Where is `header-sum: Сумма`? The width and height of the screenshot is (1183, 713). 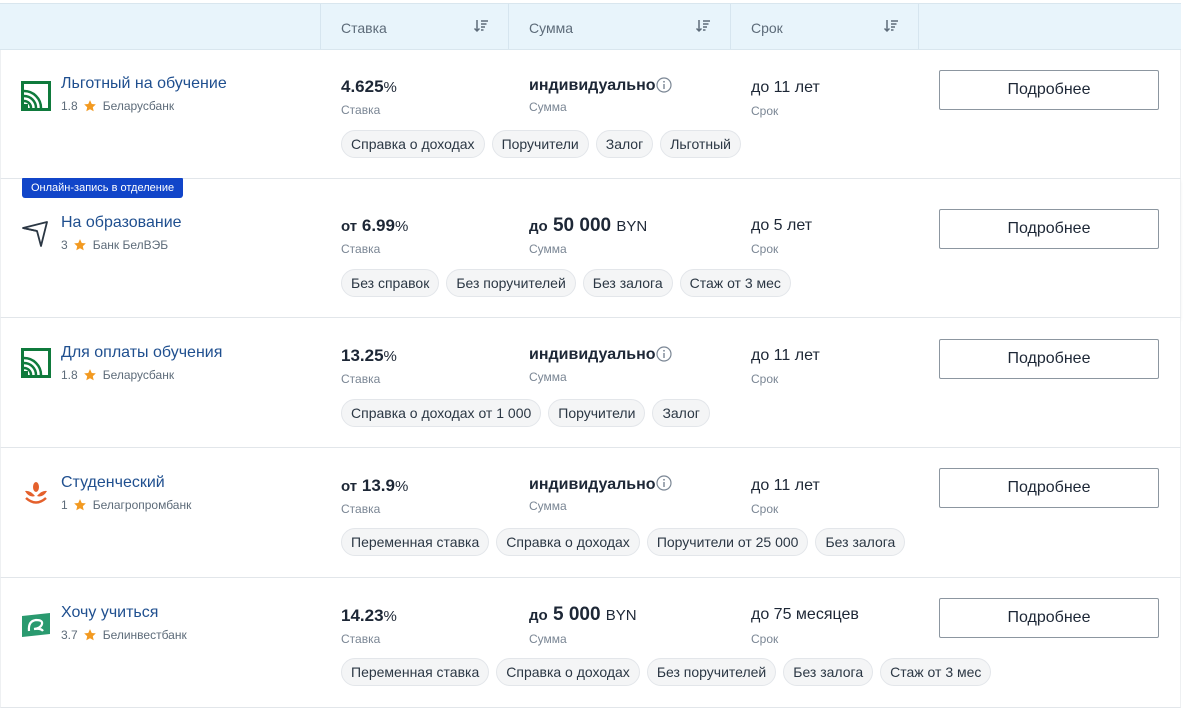 header-sum: Сумма is located at coordinates (619, 26).